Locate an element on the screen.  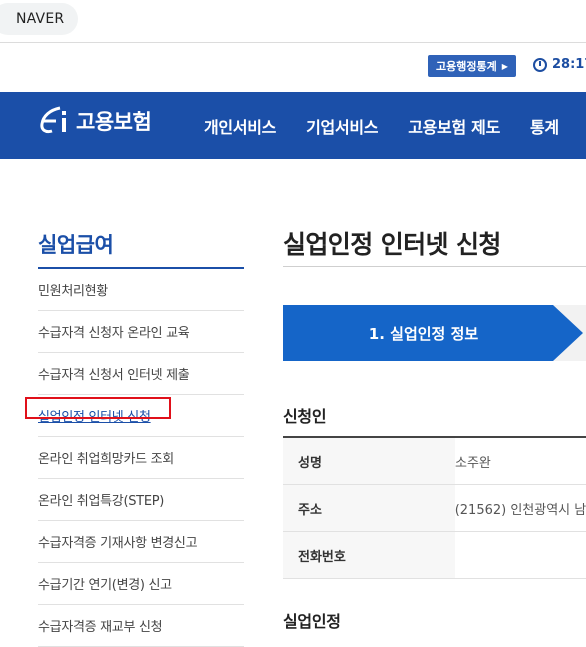
ei-logo-icon is located at coordinates (53, 120).